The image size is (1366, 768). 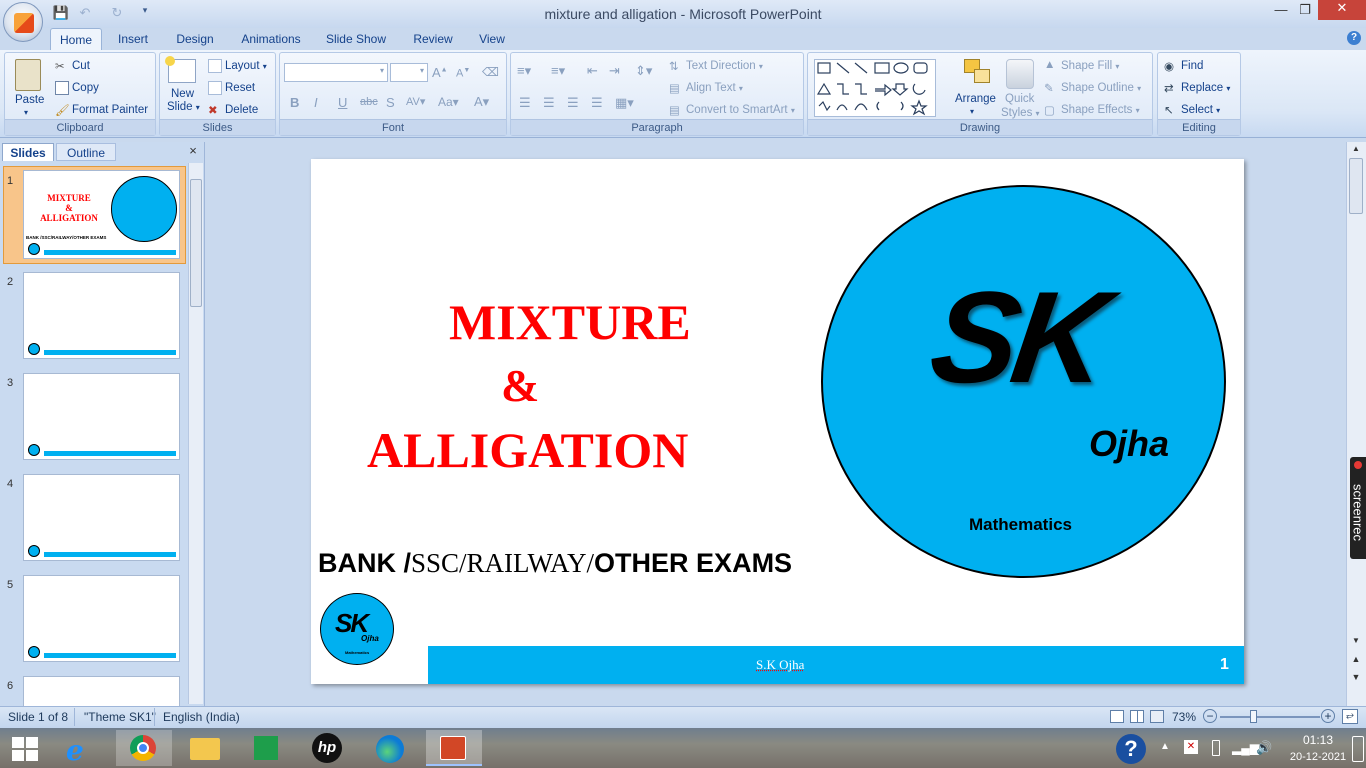 What do you see at coordinates (592, 71) in the screenshot?
I see `decrease-indent-icon: ⇤` at bounding box center [592, 71].